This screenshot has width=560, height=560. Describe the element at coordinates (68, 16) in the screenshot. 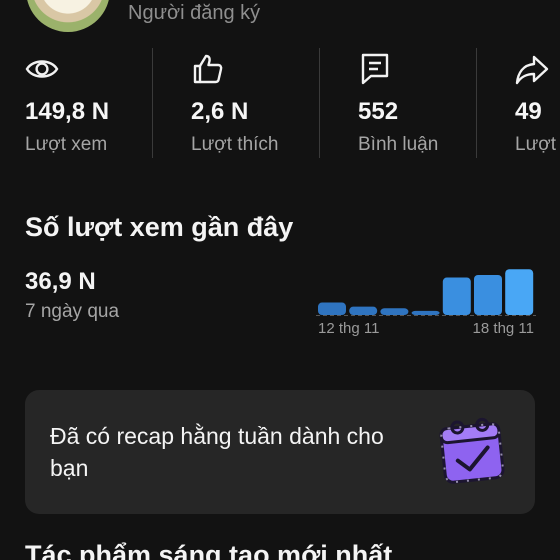

I see `avatar` at that location.